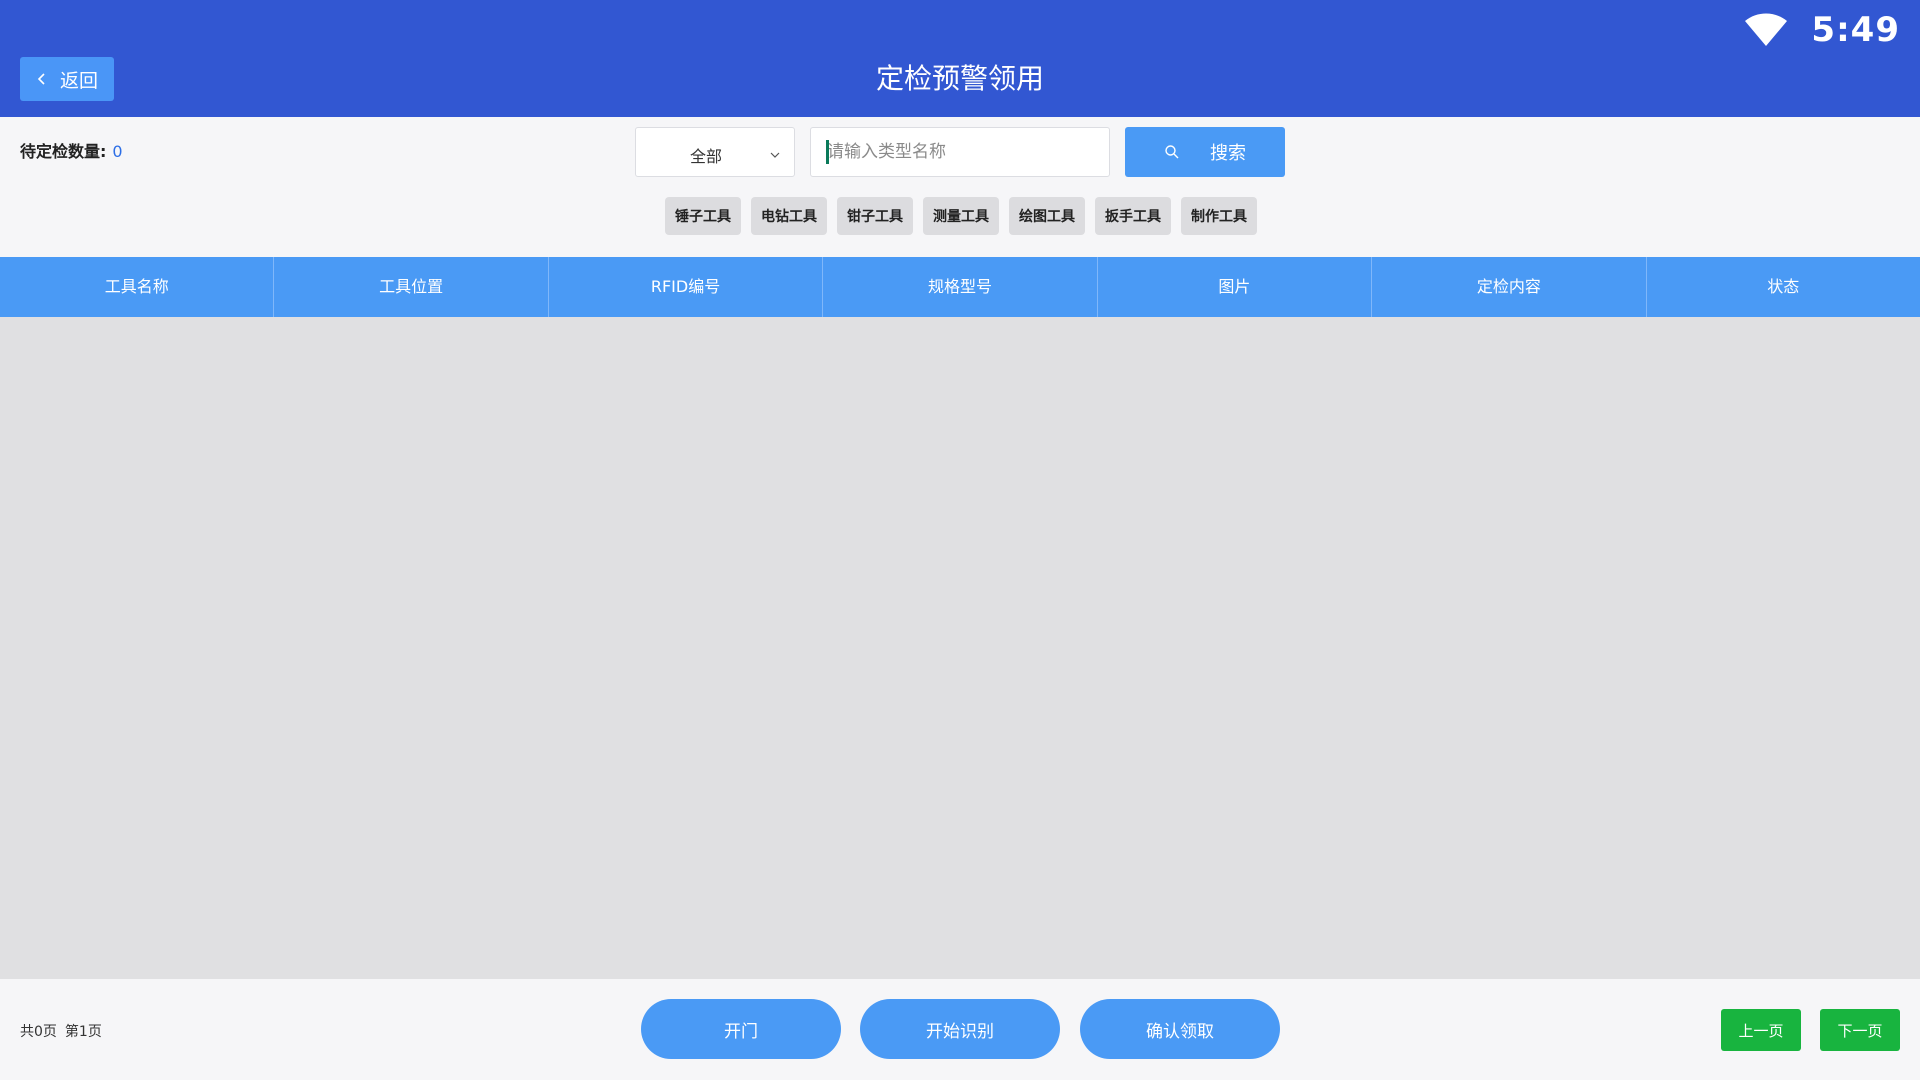 Image resolution: width=1920 pixels, height=1080 pixels. Describe the element at coordinates (411, 287) in the screenshot. I see `column-header-tool-location: 工具位置` at that location.